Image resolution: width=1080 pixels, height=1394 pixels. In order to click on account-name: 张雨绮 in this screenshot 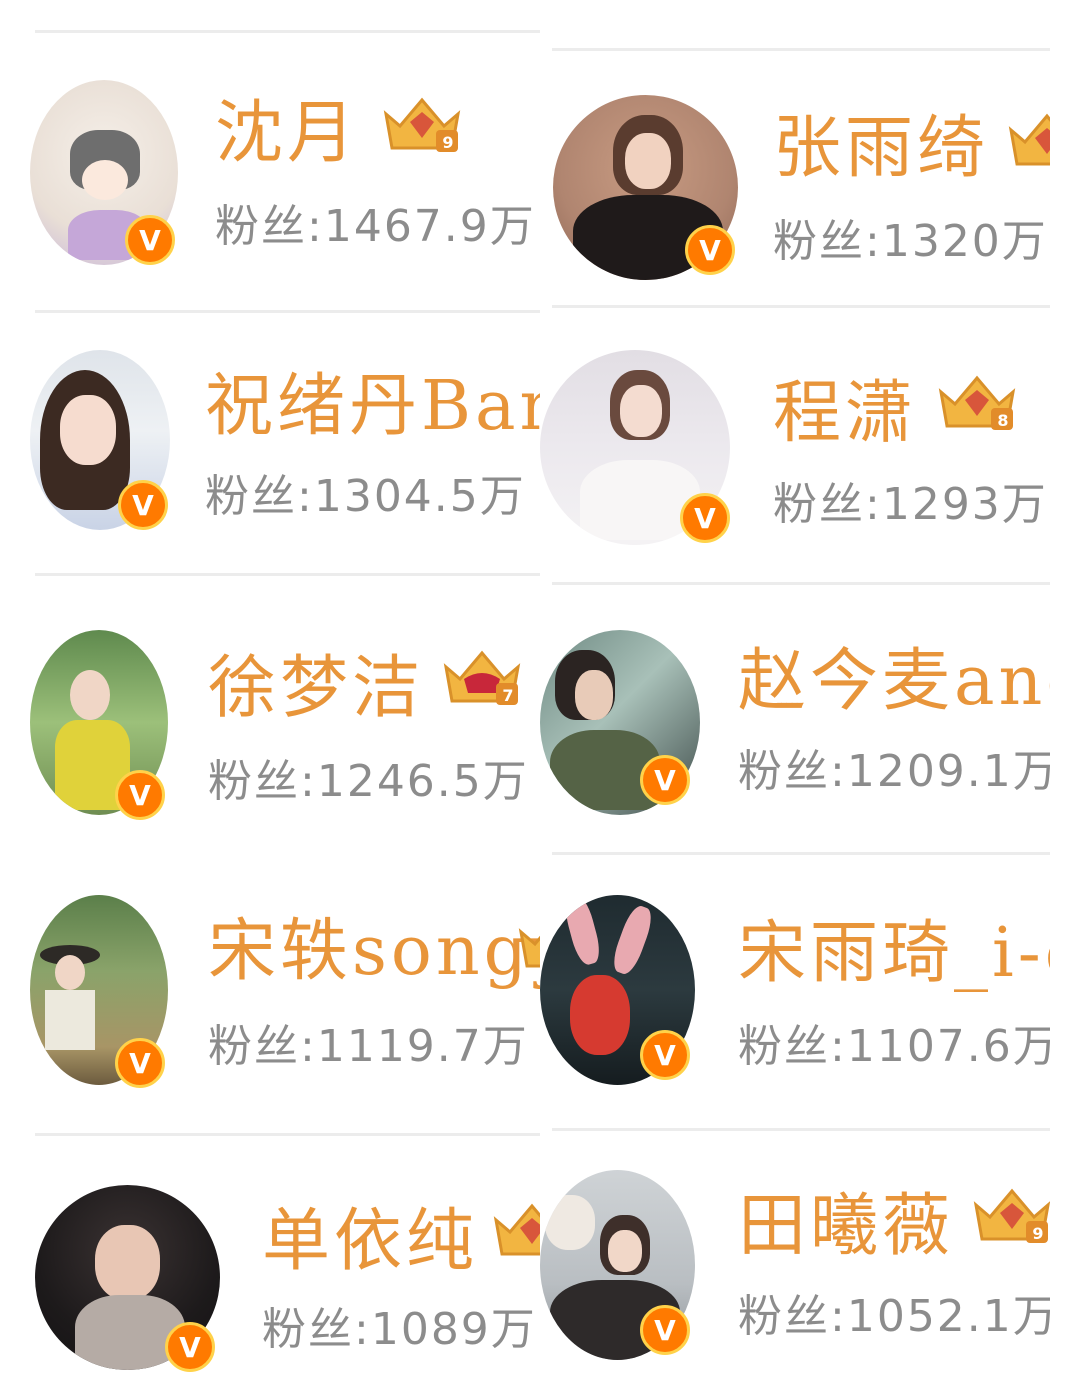, I will do `click(881, 149)`.